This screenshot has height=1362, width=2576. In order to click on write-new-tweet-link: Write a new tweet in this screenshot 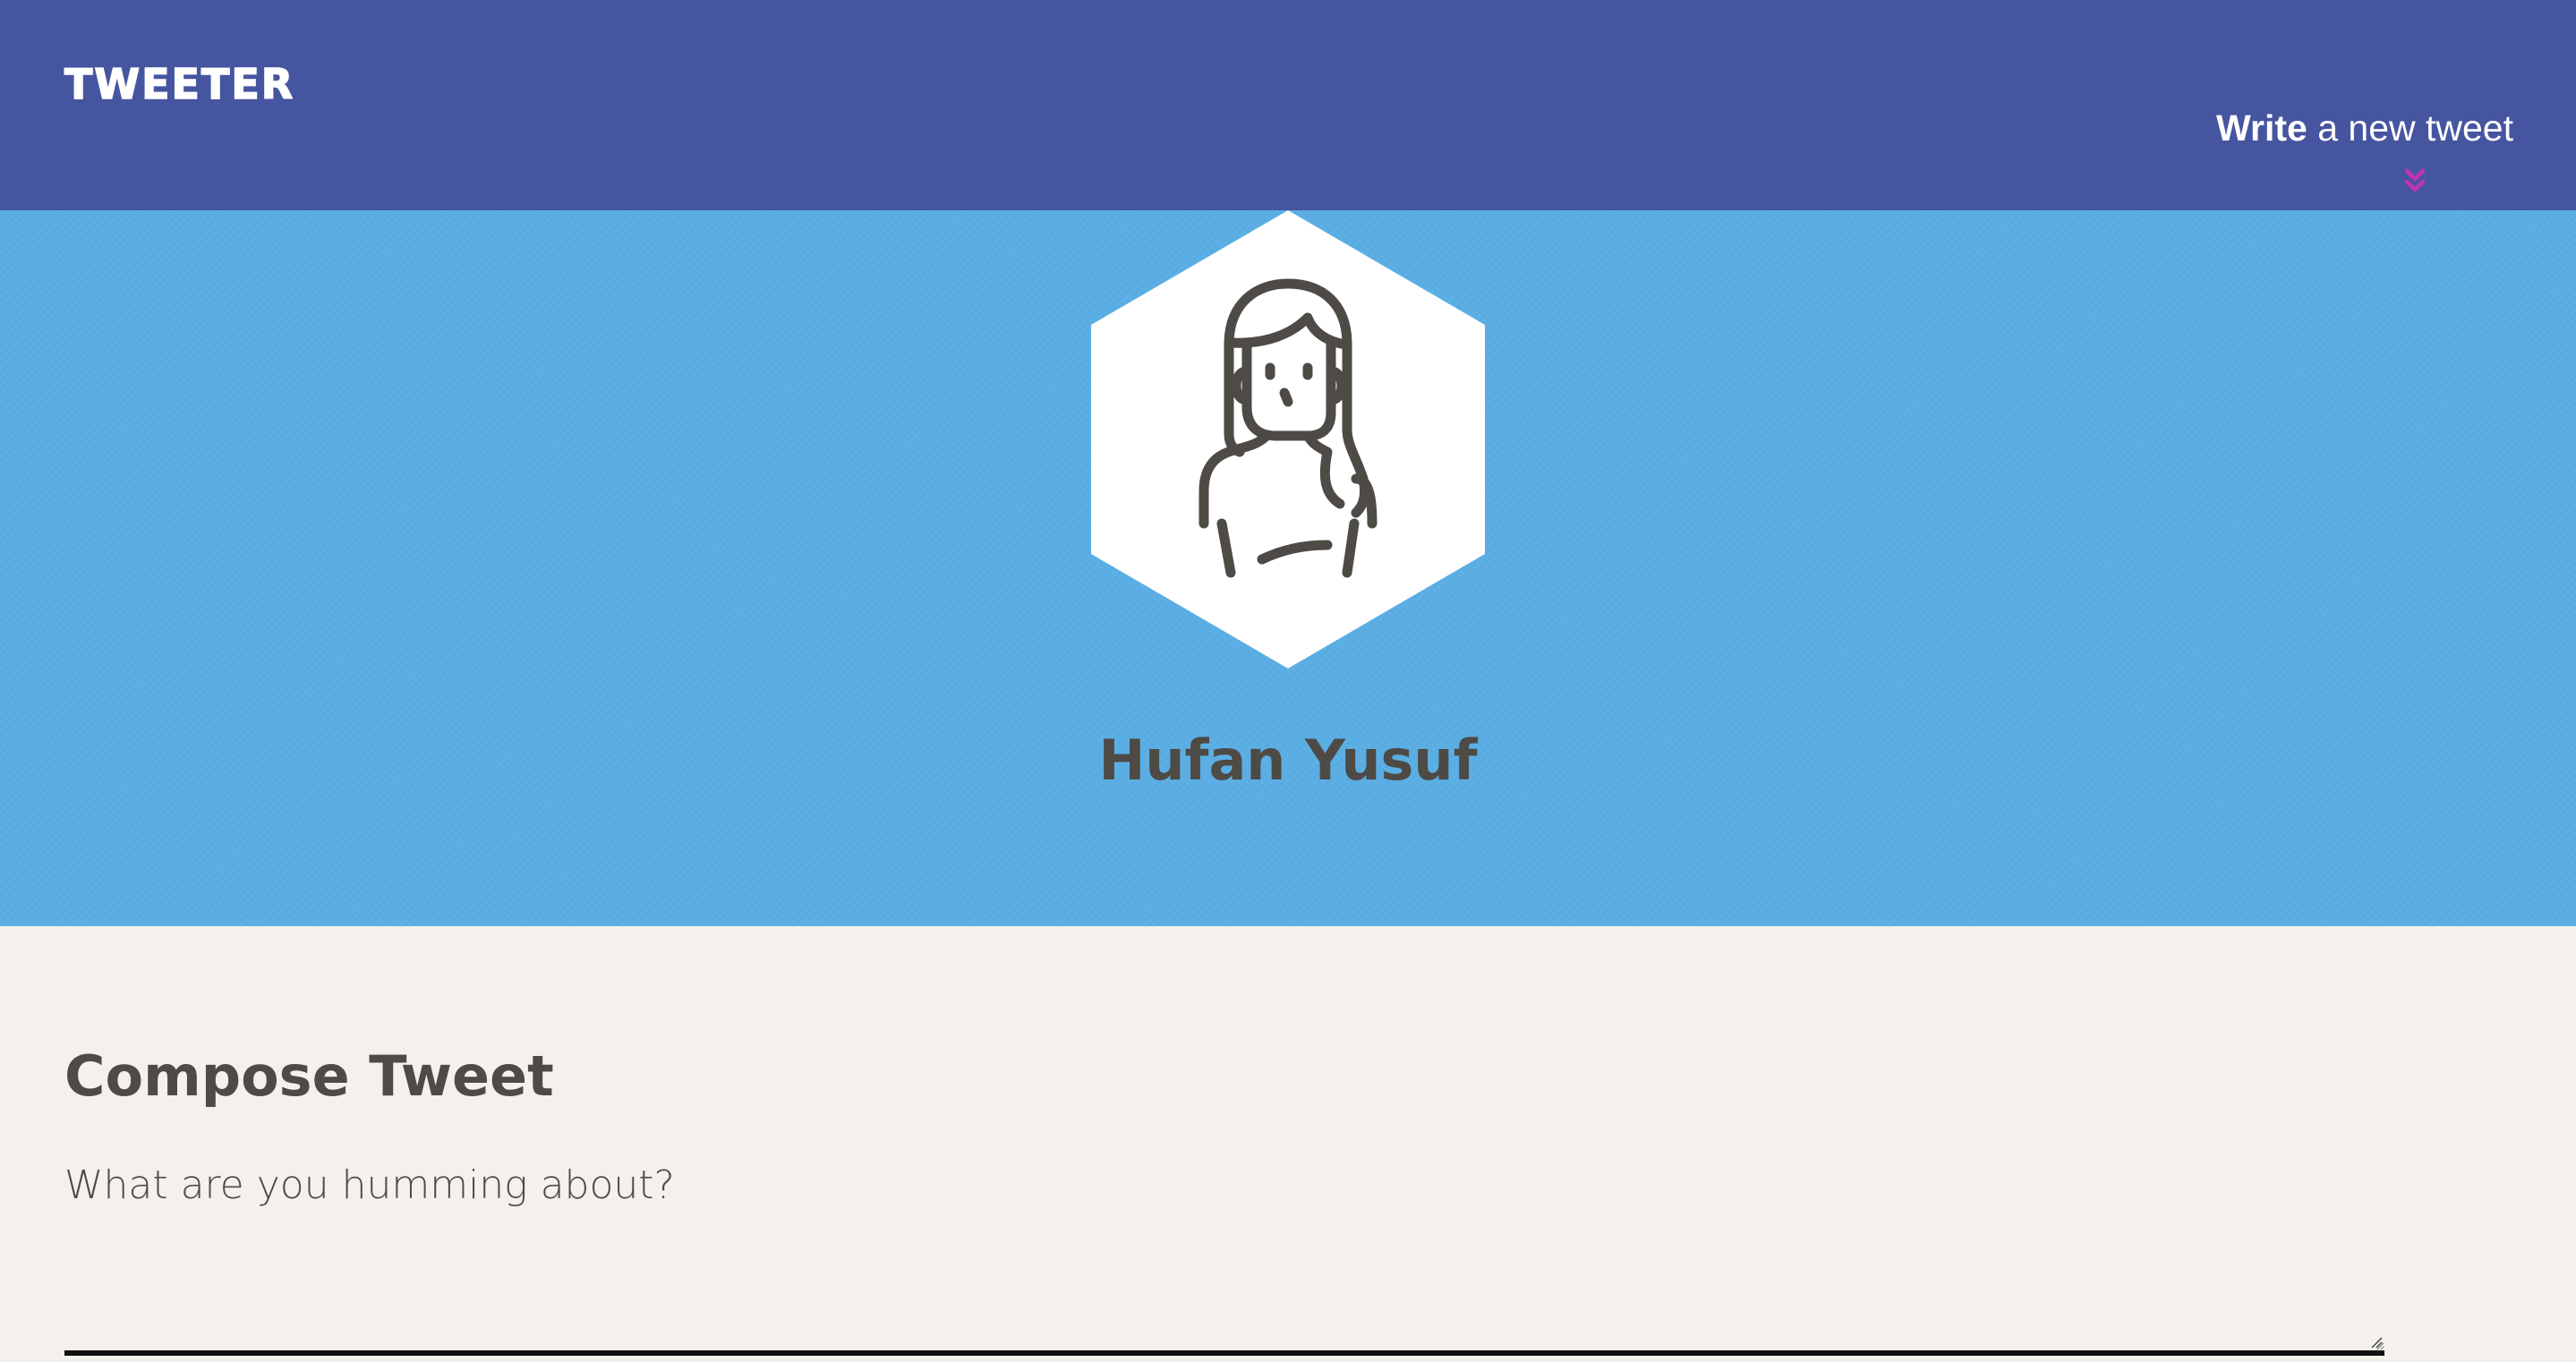, I will do `click(2364, 128)`.